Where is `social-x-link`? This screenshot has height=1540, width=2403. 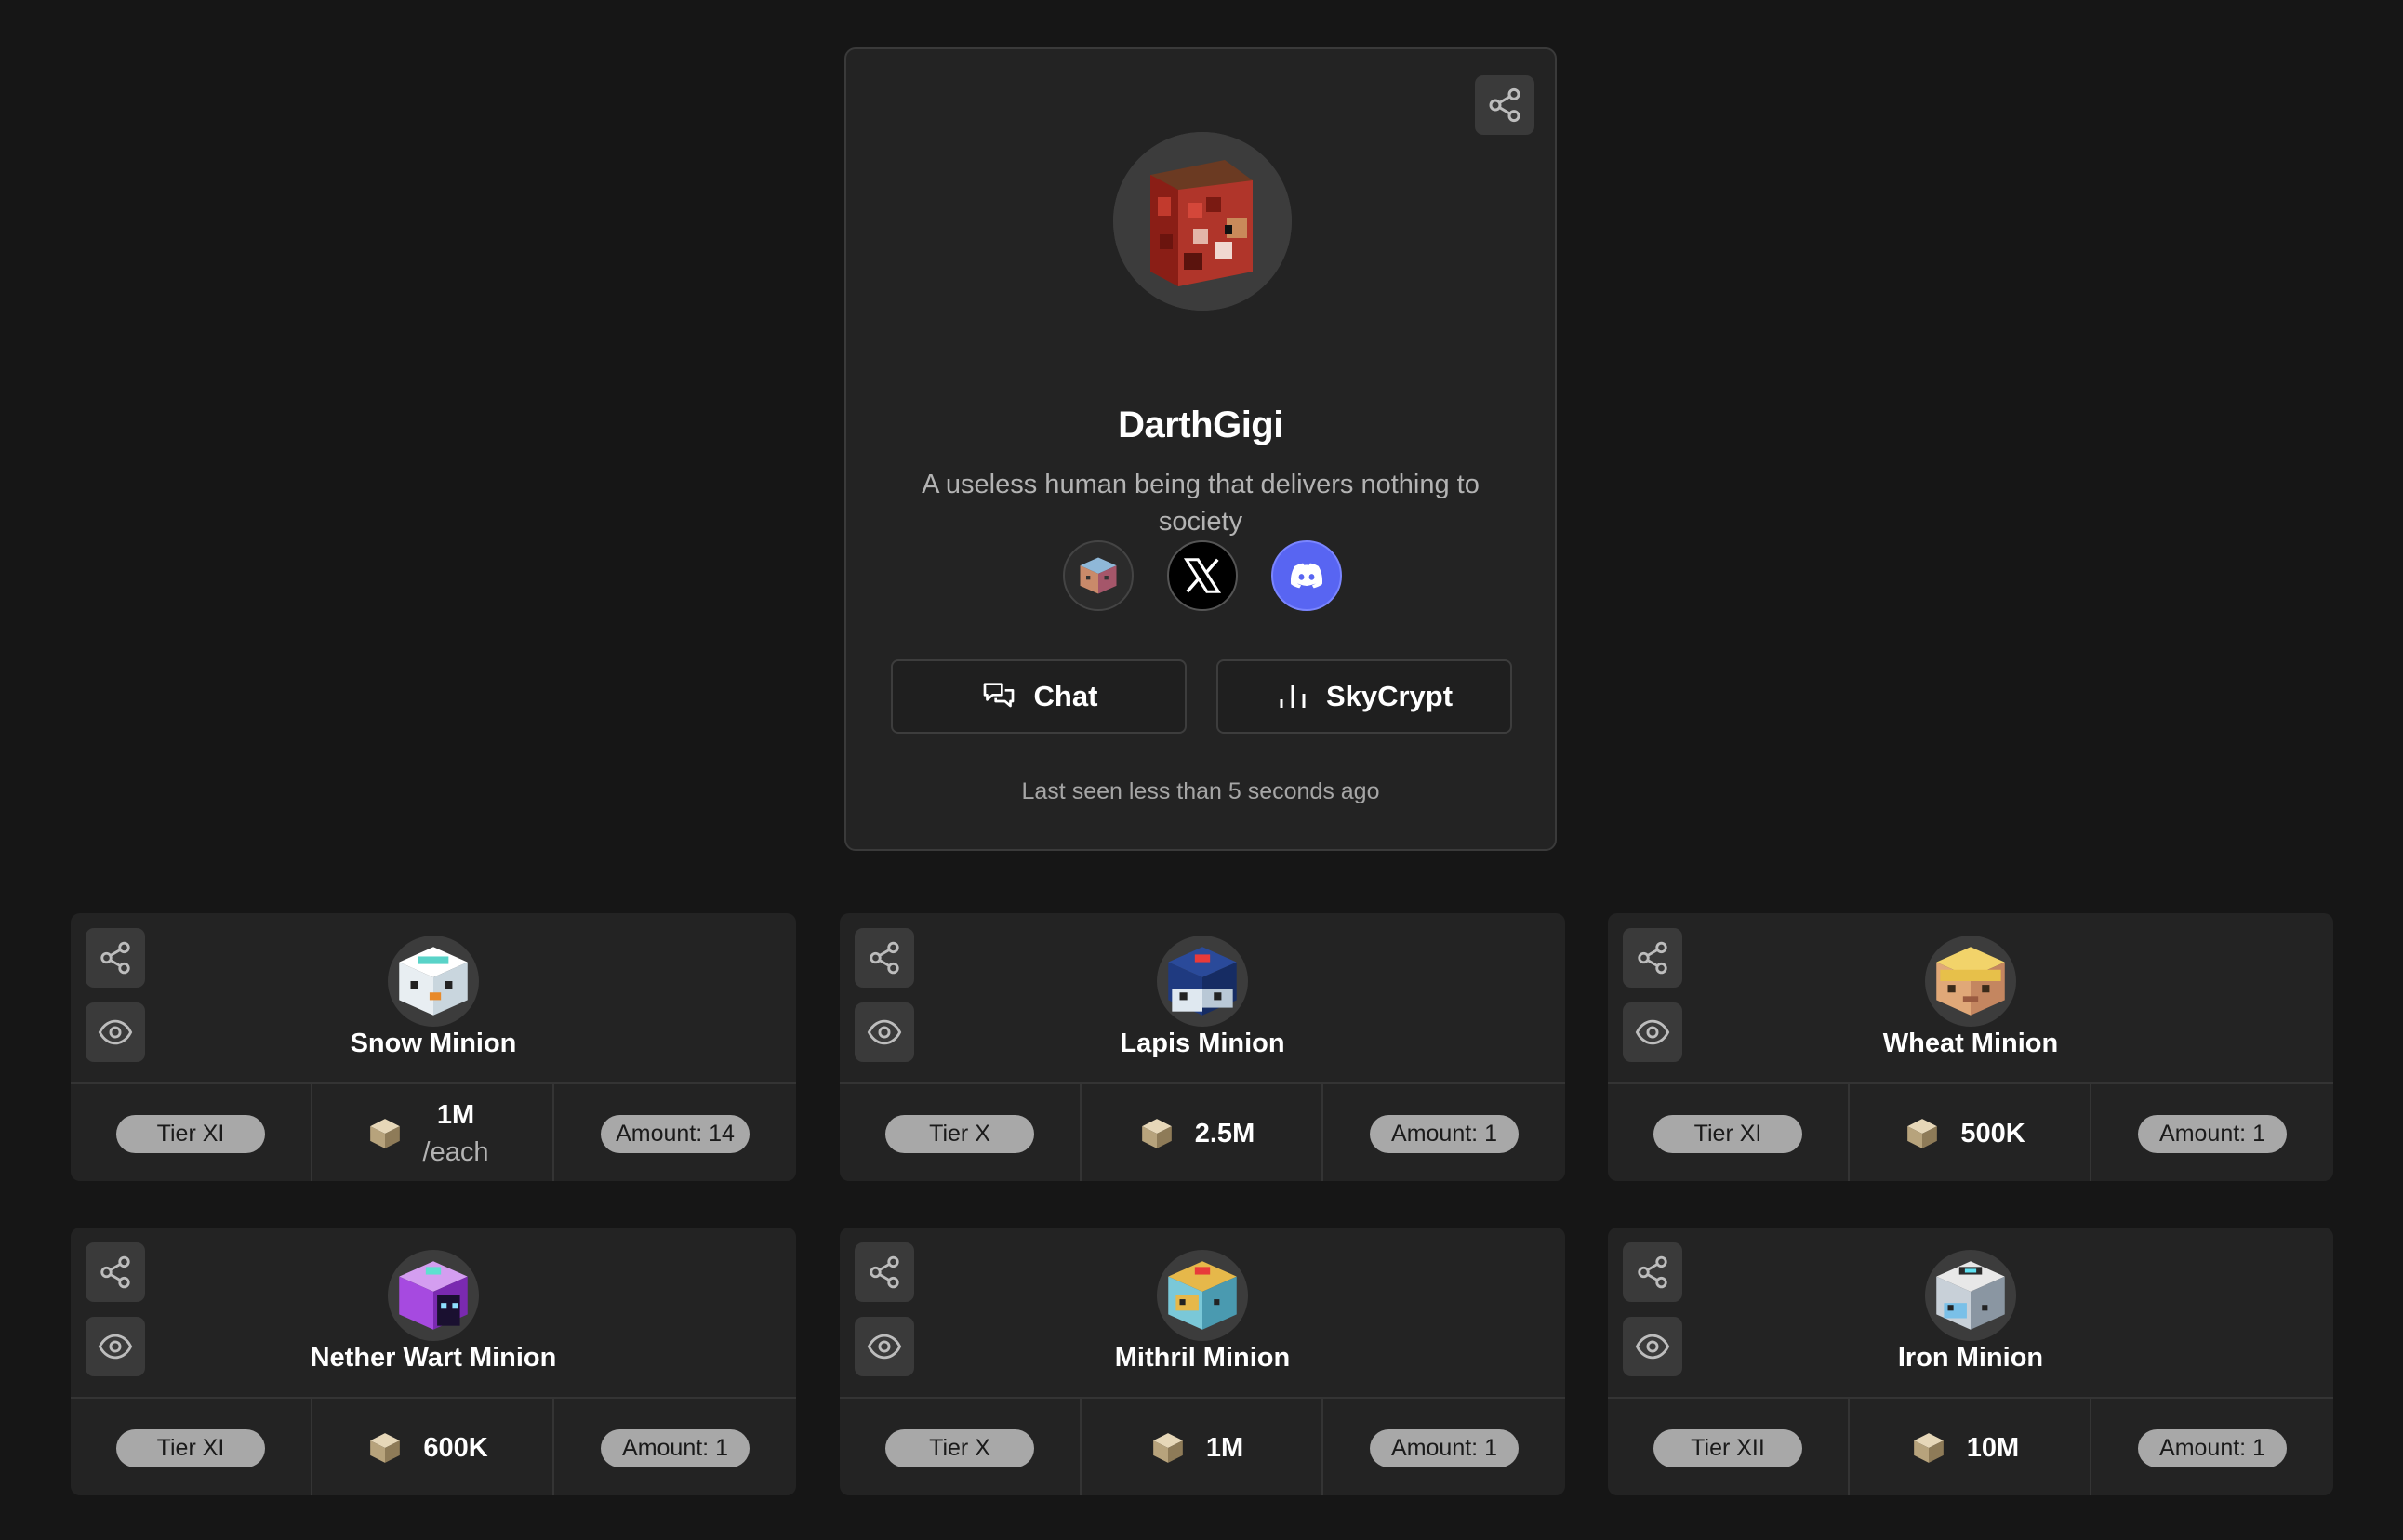 social-x-link is located at coordinates (1203, 575).